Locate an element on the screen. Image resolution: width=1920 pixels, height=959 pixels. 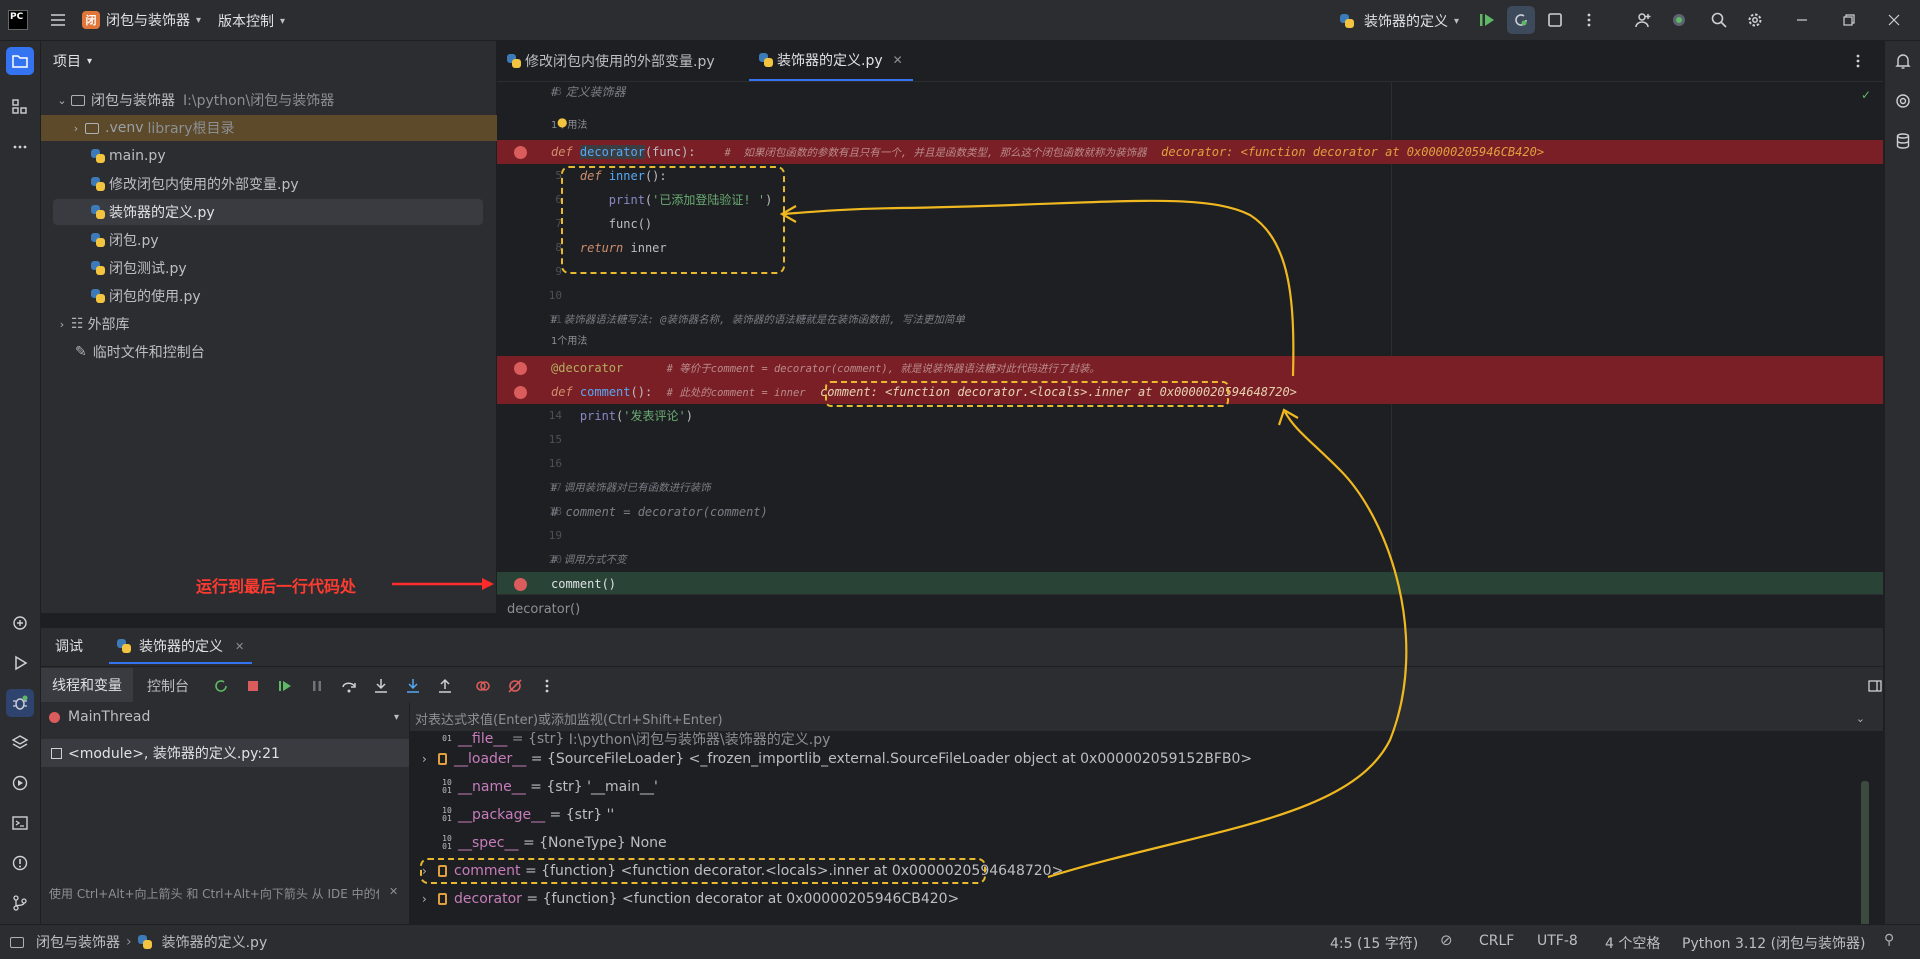
layout-icon is located at coordinates (1875, 686).